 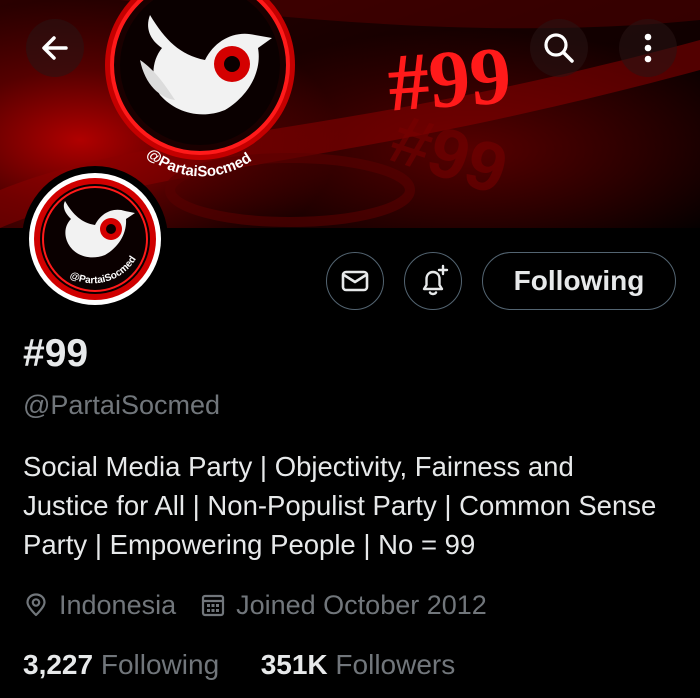 What do you see at coordinates (56, 353) in the screenshot?
I see `display-name: #99` at bounding box center [56, 353].